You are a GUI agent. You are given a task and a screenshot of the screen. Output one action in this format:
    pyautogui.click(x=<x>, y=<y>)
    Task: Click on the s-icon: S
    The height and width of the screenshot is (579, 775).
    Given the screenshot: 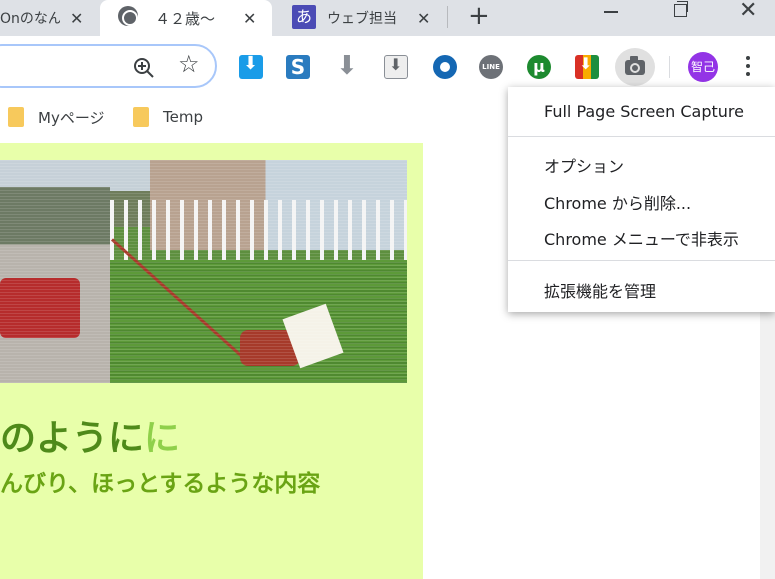 What is the action you would take?
    pyautogui.click(x=298, y=67)
    